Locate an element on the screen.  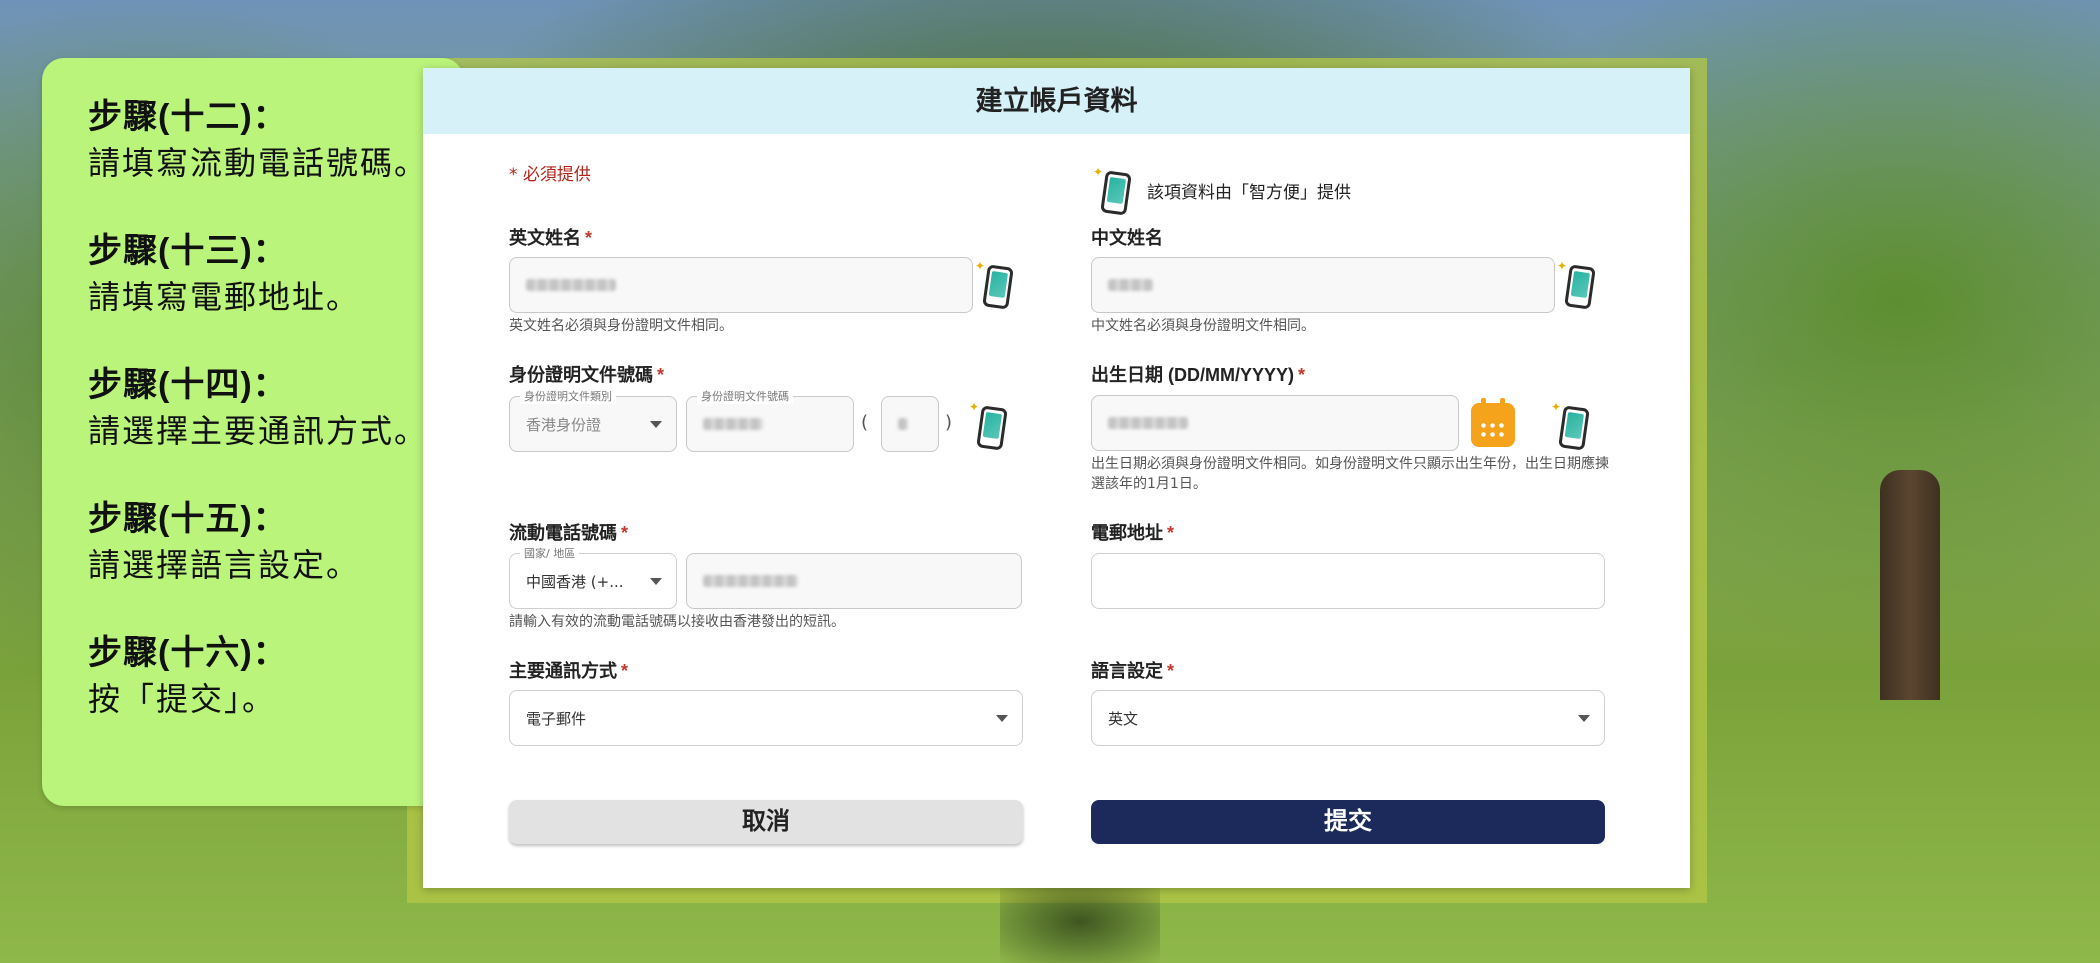
submit-button: 提交 is located at coordinates (1348, 822).